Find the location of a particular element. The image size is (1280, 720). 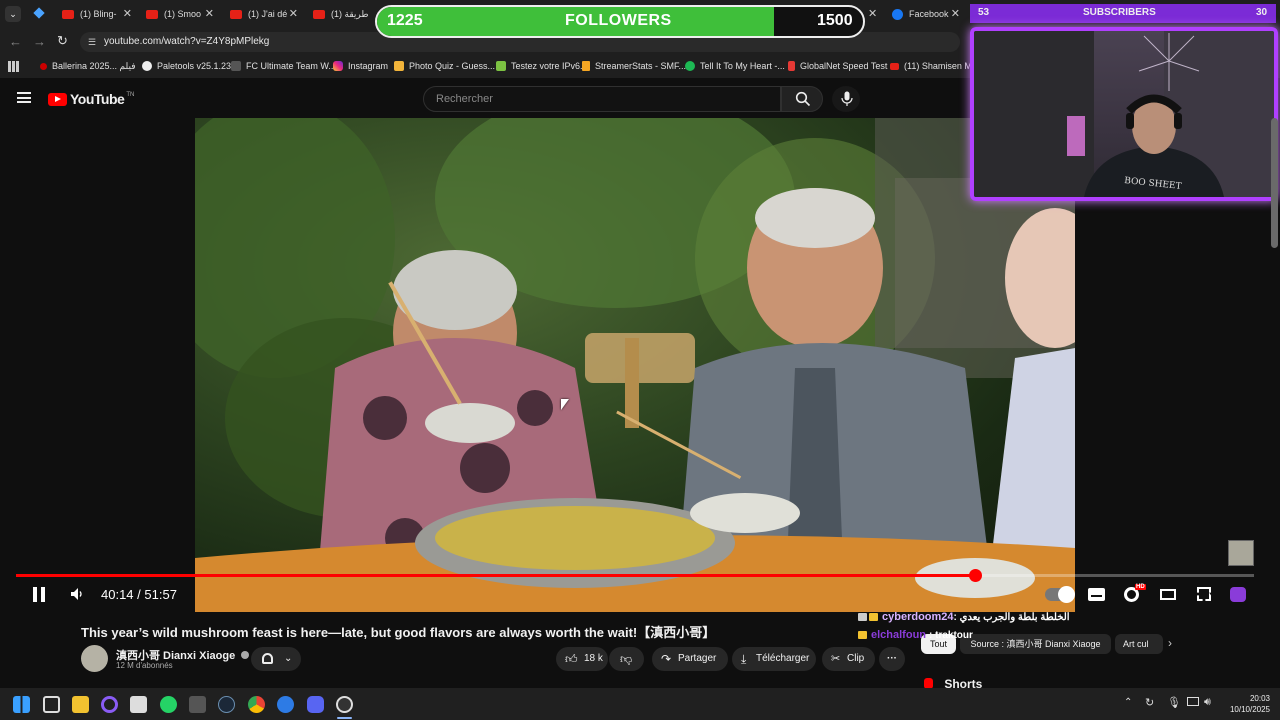

mouse-cursor is located at coordinates (565, 404).